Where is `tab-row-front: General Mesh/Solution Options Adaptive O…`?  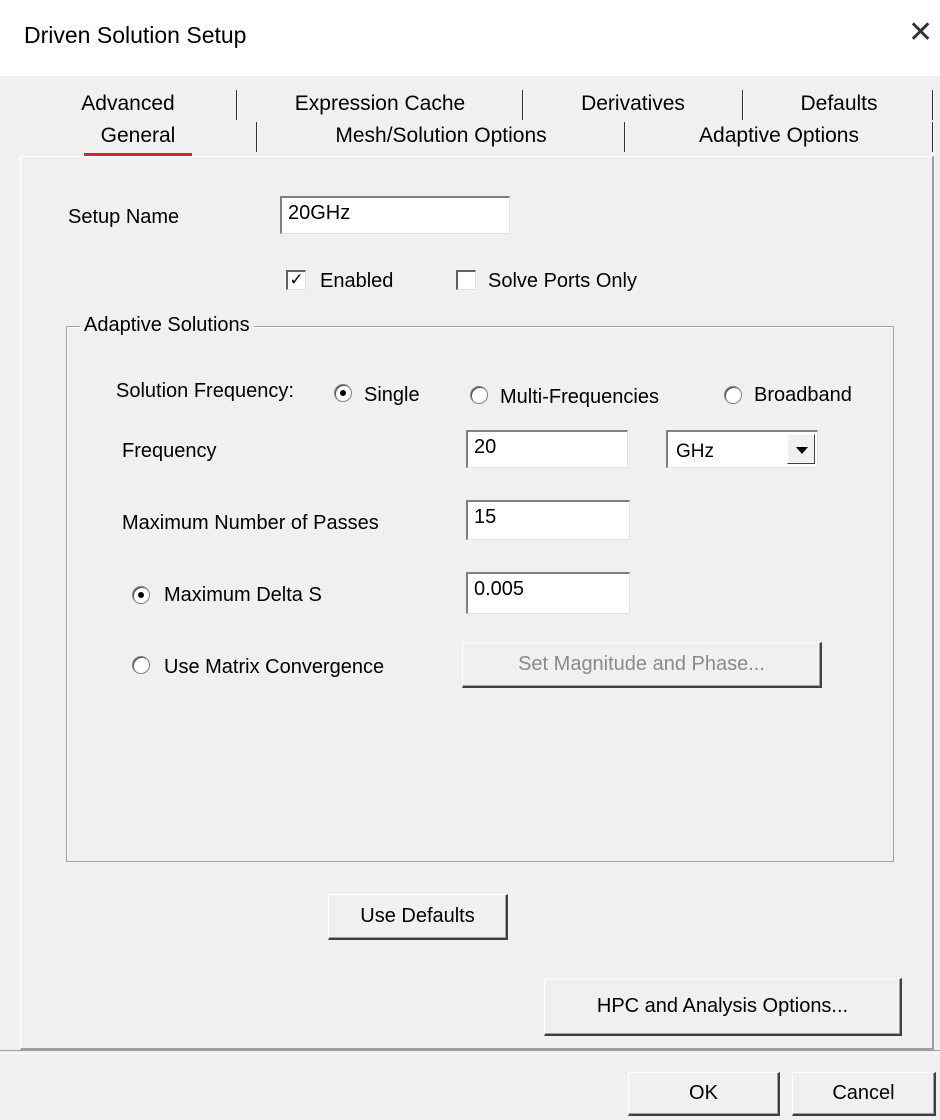 tab-row-front: General Mesh/Solution Options Adaptive O… is located at coordinates (478, 138).